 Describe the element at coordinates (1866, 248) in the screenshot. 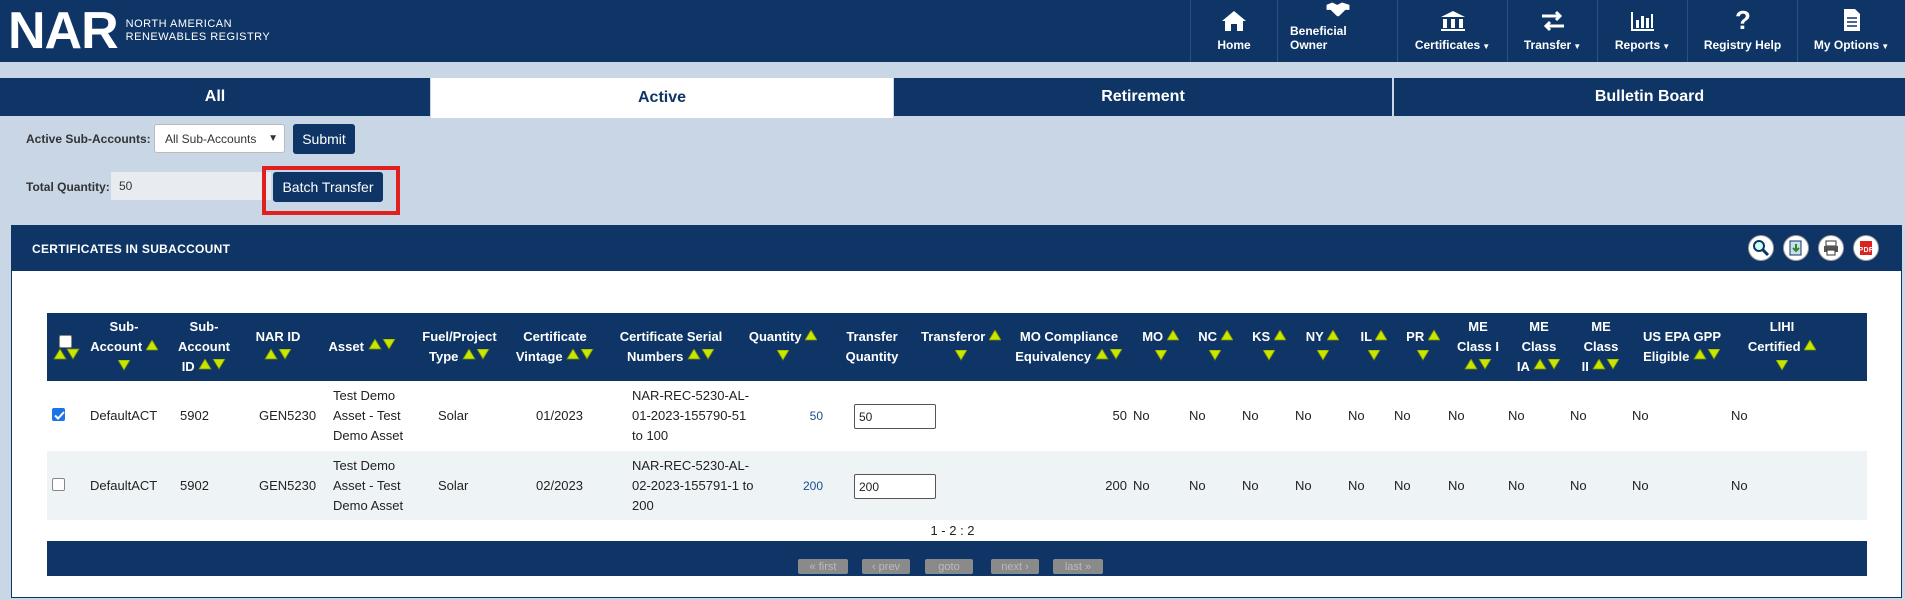

I see `pdf-icon: PDF` at that location.